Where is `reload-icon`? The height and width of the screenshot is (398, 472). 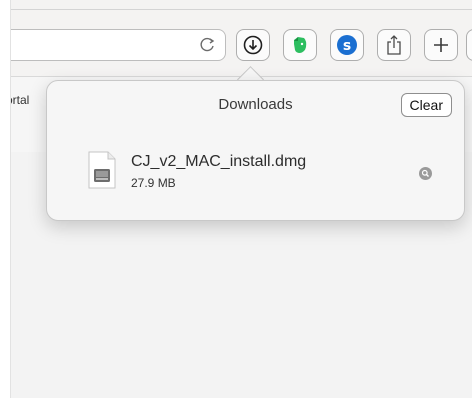
reload-icon is located at coordinates (208, 45).